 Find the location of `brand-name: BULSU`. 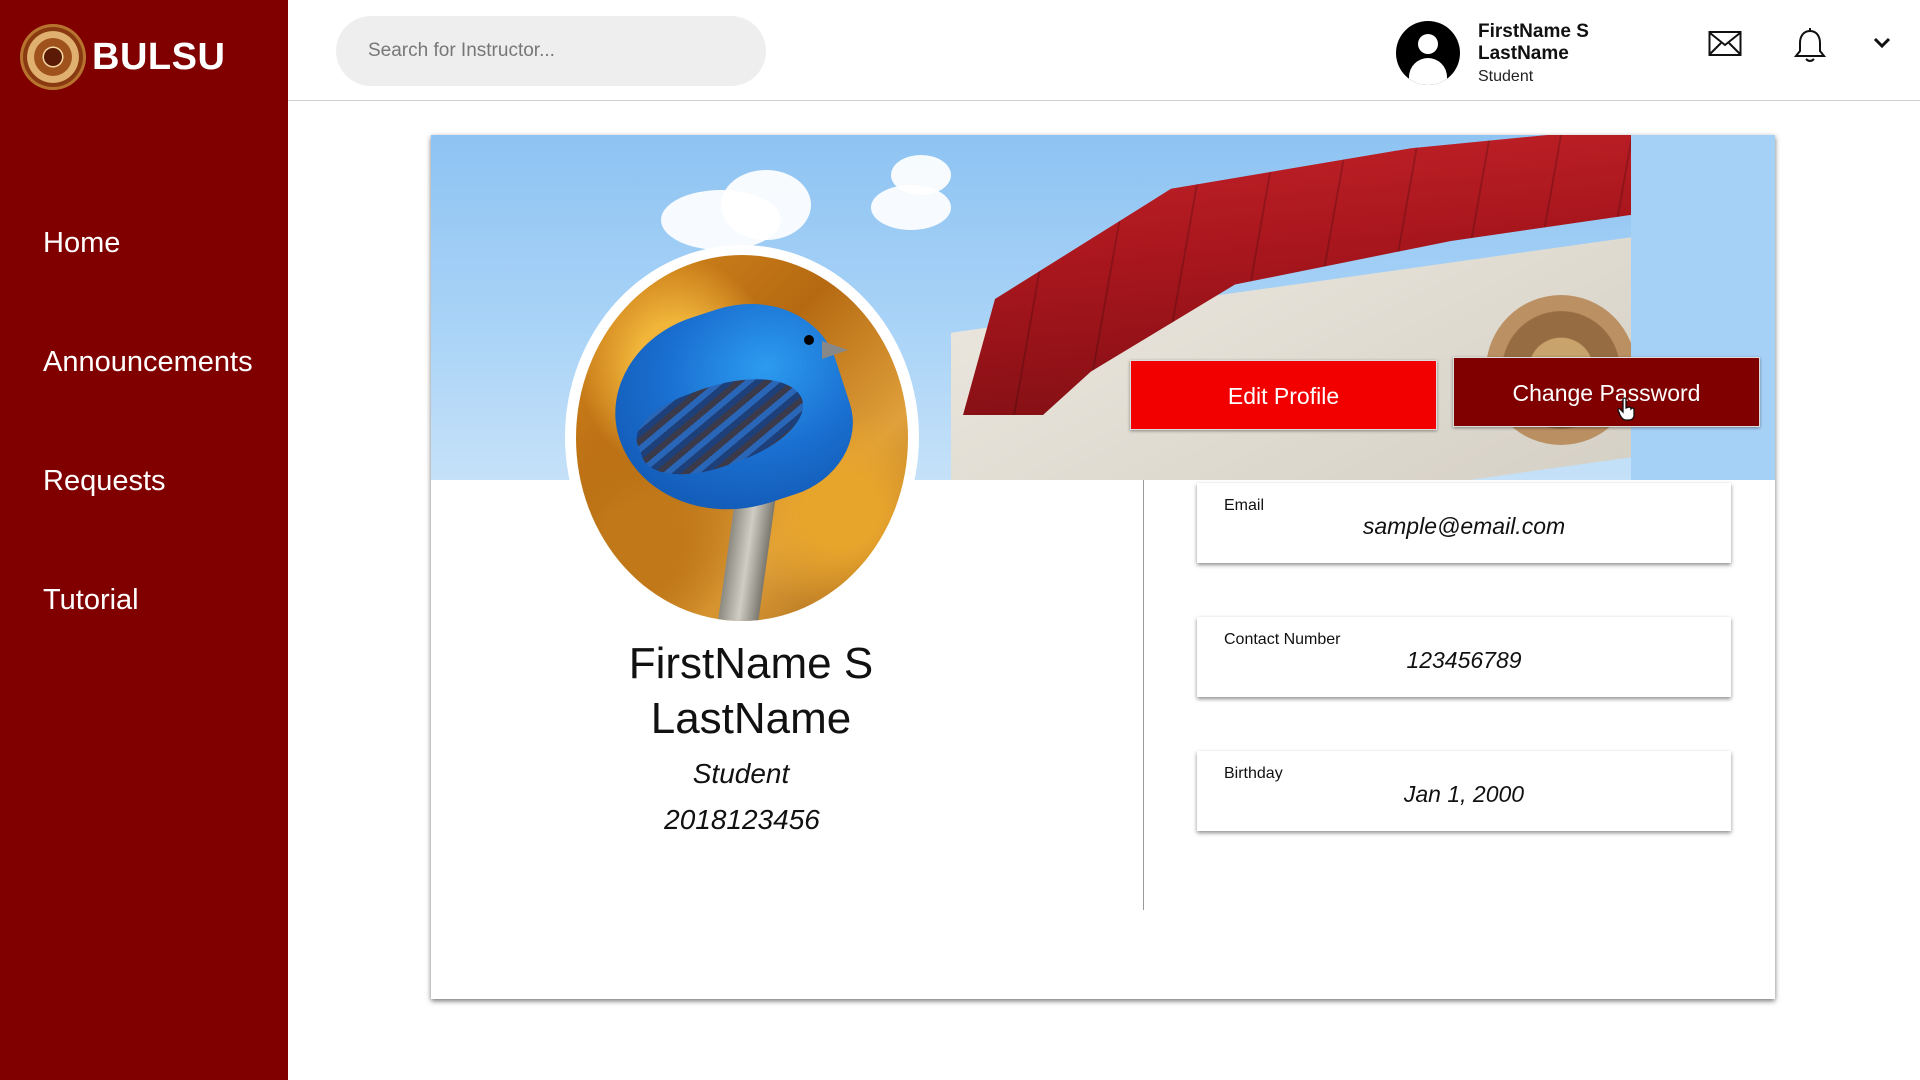

brand-name: BULSU is located at coordinates (159, 56).